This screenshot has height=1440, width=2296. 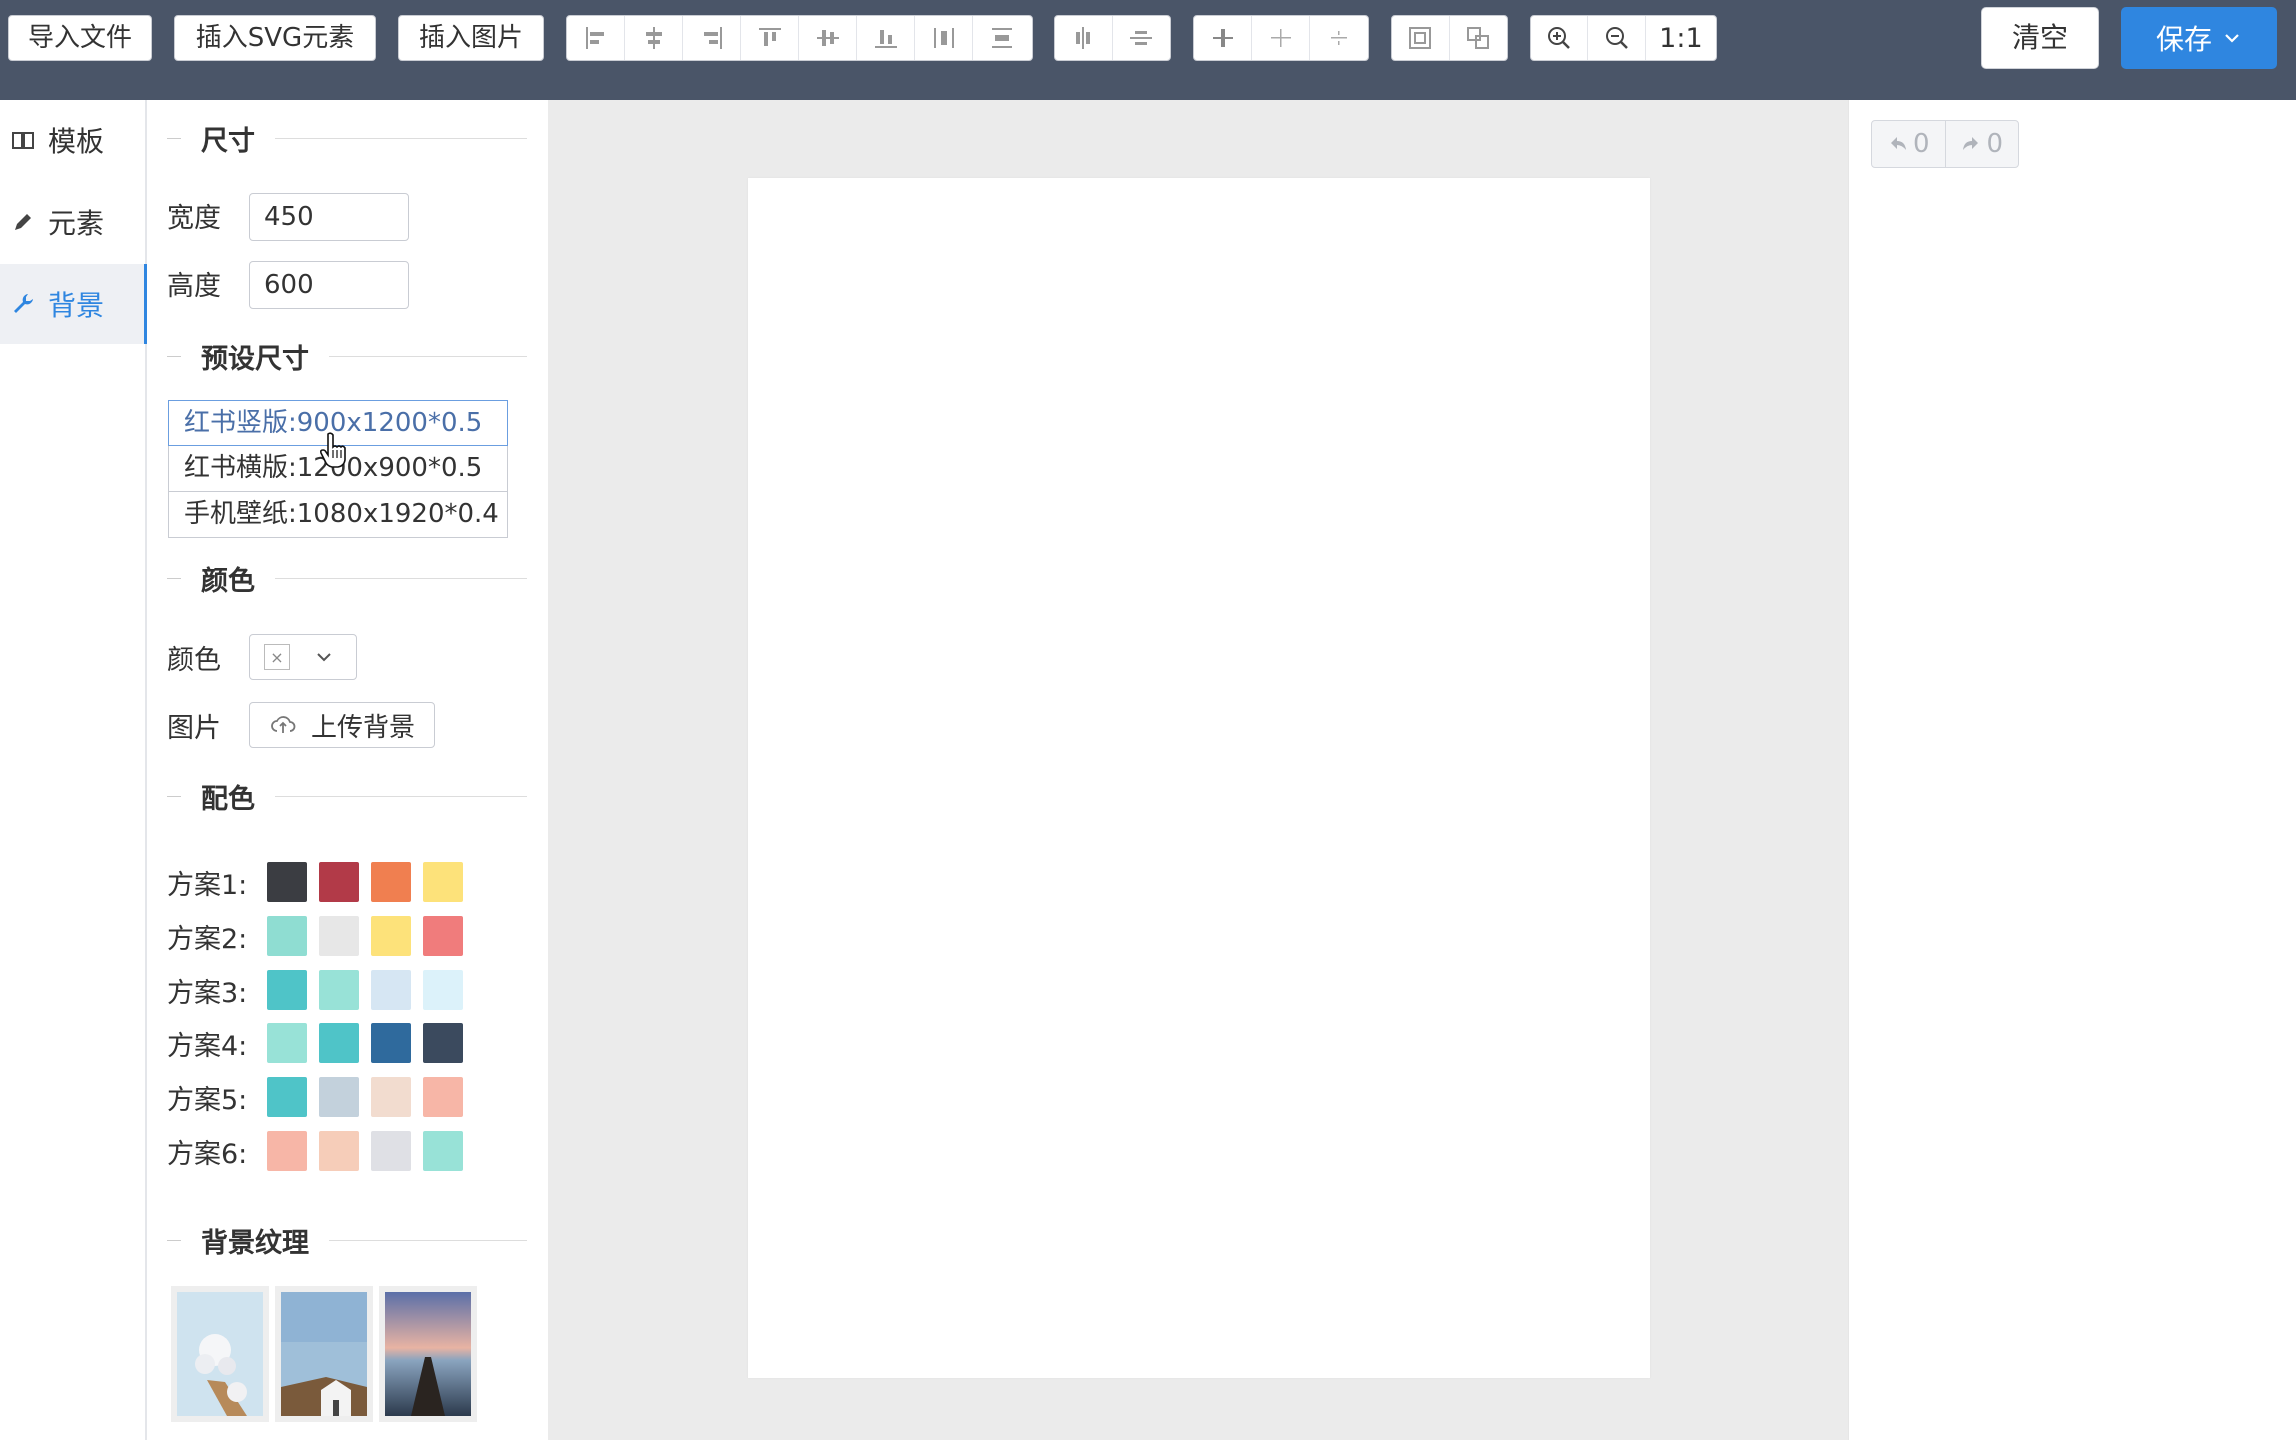 What do you see at coordinates (275, 38) in the screenshot?
I see `insert-svg-button: 插入SVG元素` at bounding box center [275, 38].